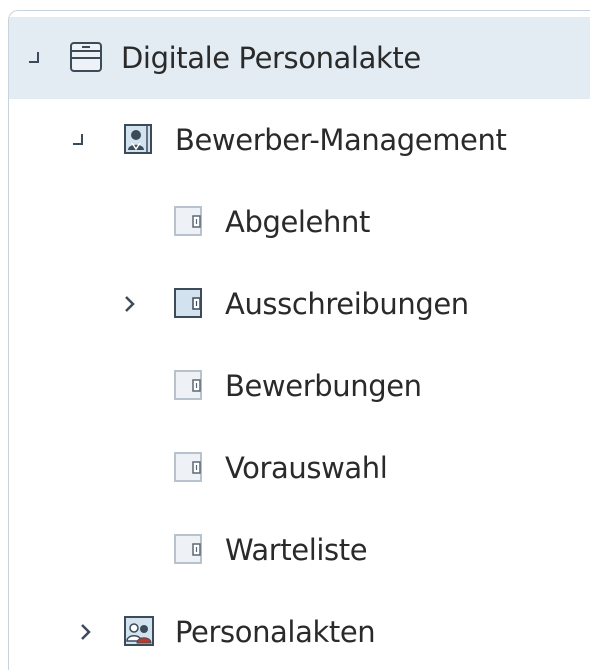  What do you see at coordinates (138, 139) in the screenshot?
I see `person-folder-icon` at bounding box center [138, 139].